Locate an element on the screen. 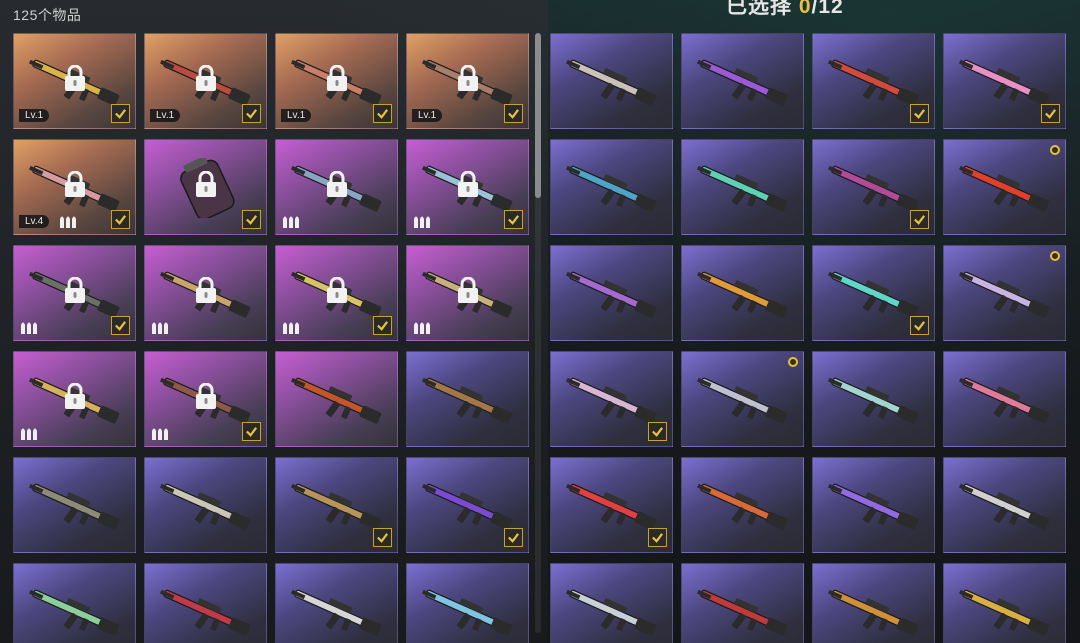 This screenshot has width=1080, height=643. item-count-label: 125个物品 is located at coordinates (47, 15).